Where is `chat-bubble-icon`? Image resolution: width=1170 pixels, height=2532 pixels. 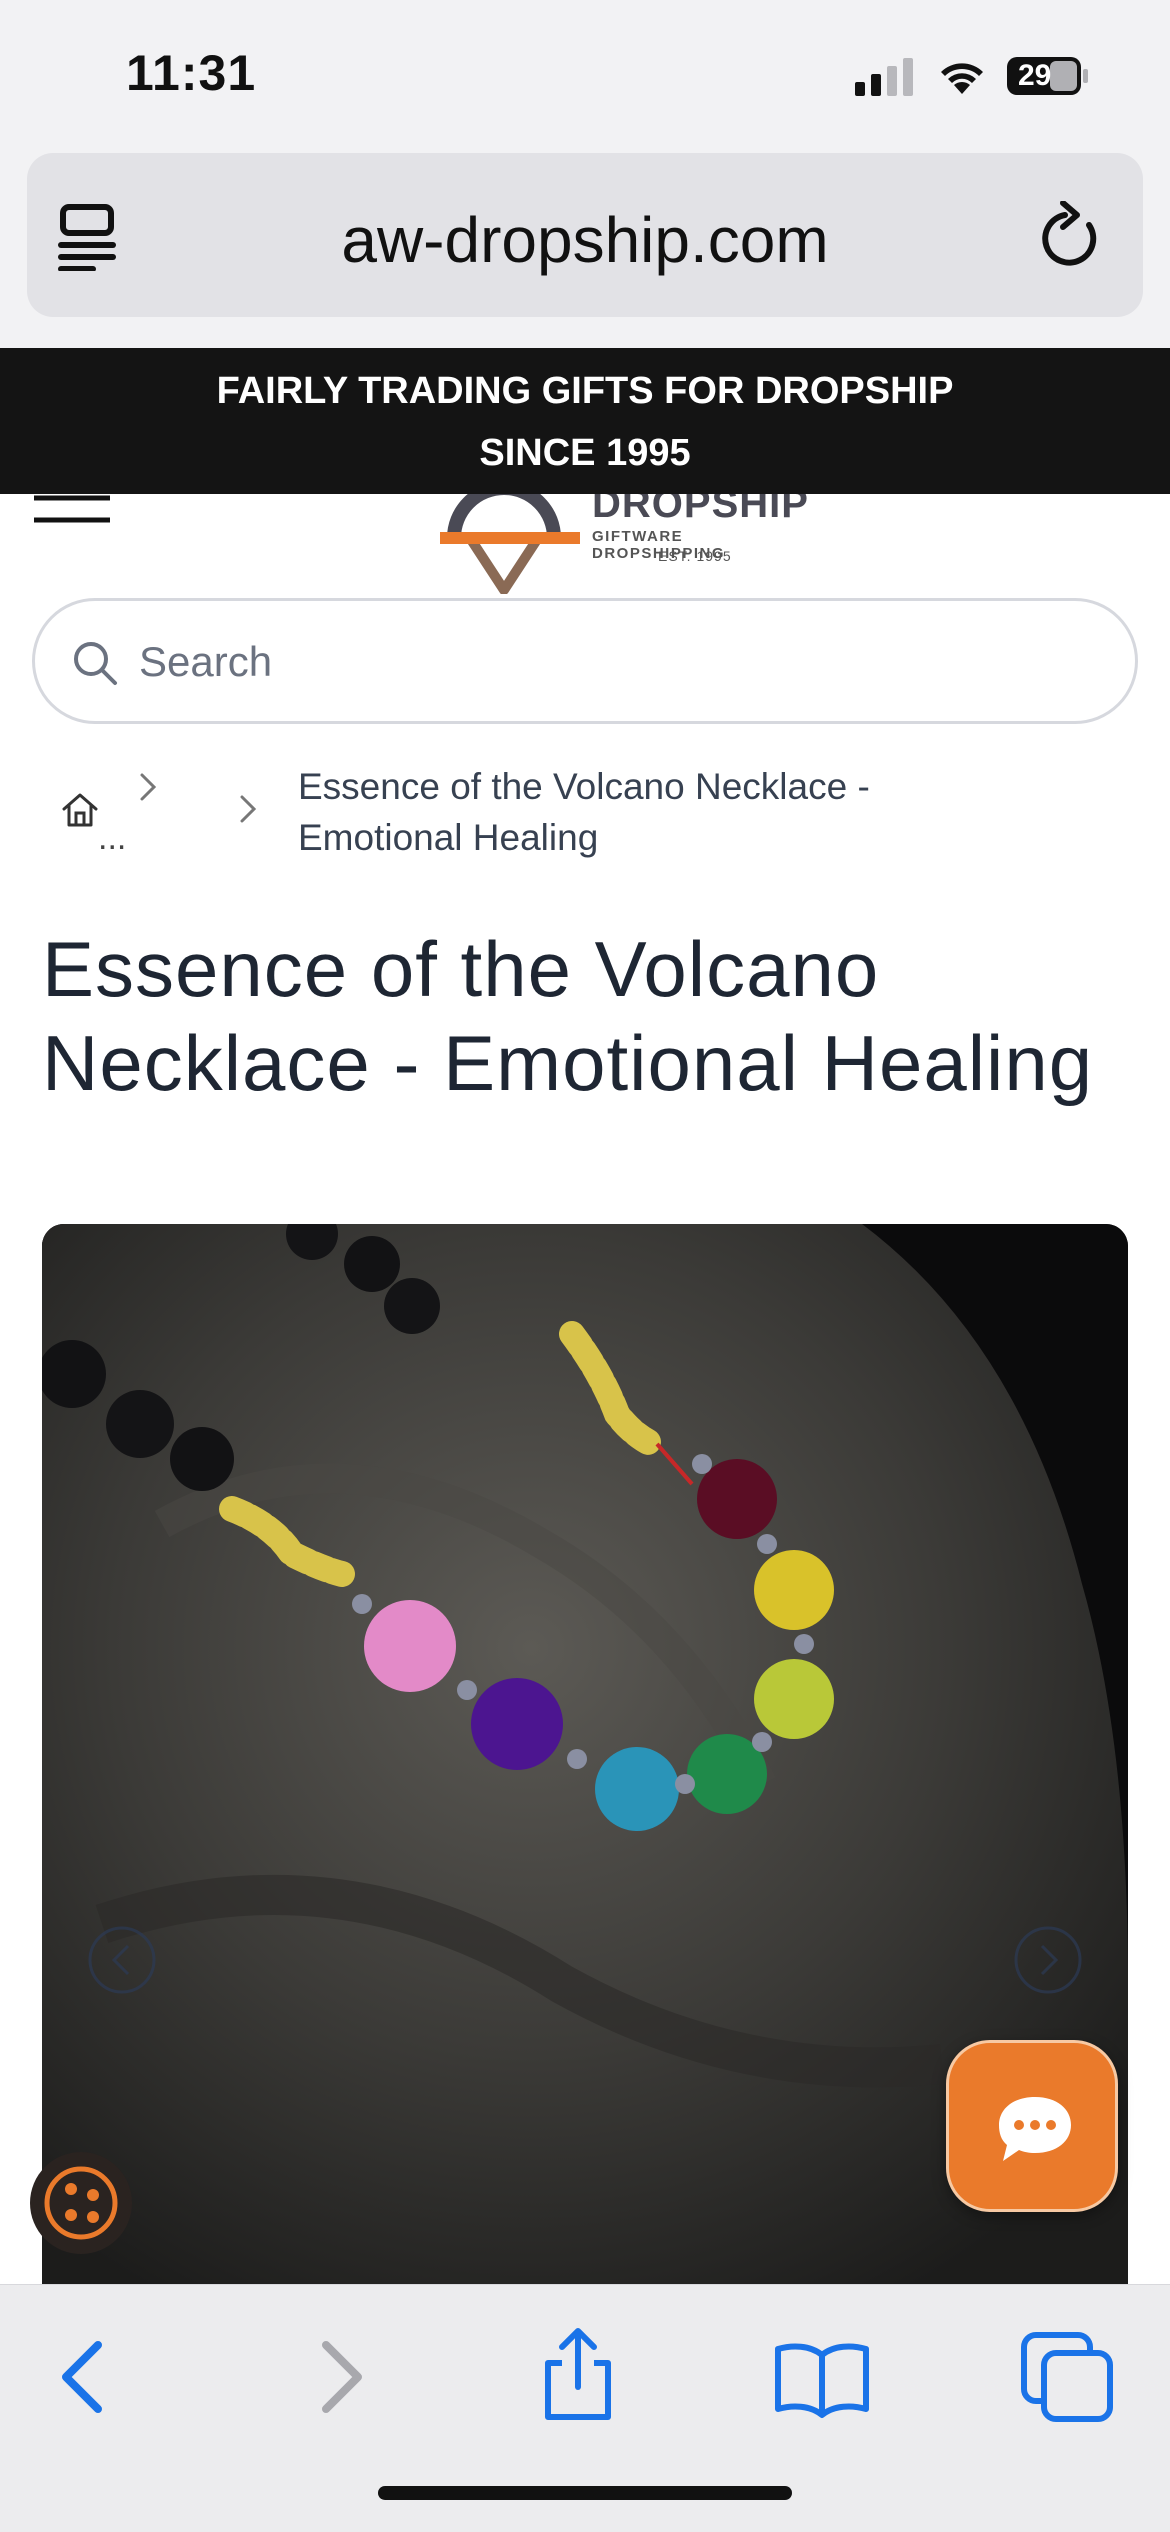 chat-bubble-icon is located at coordinates (1035, 2129).